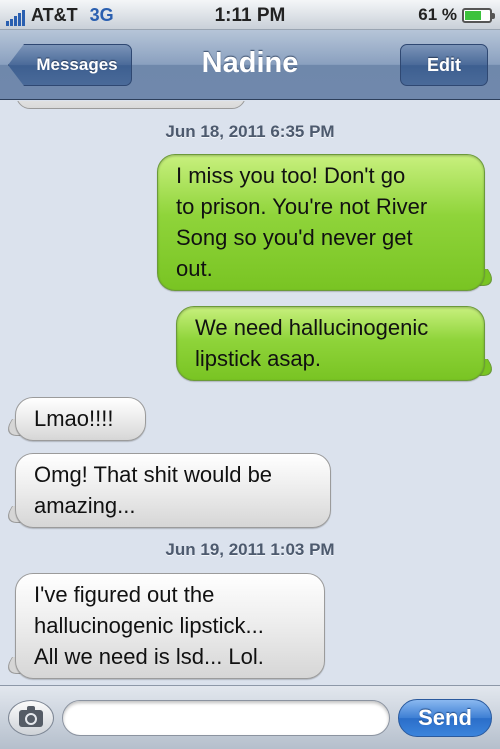 The width and height of the screenshot is (500, 749). What do you see at coordinates (74, 418) in the screenshot?
I see `message-line: Lmao!!!!` at bounding box center [74, 418].